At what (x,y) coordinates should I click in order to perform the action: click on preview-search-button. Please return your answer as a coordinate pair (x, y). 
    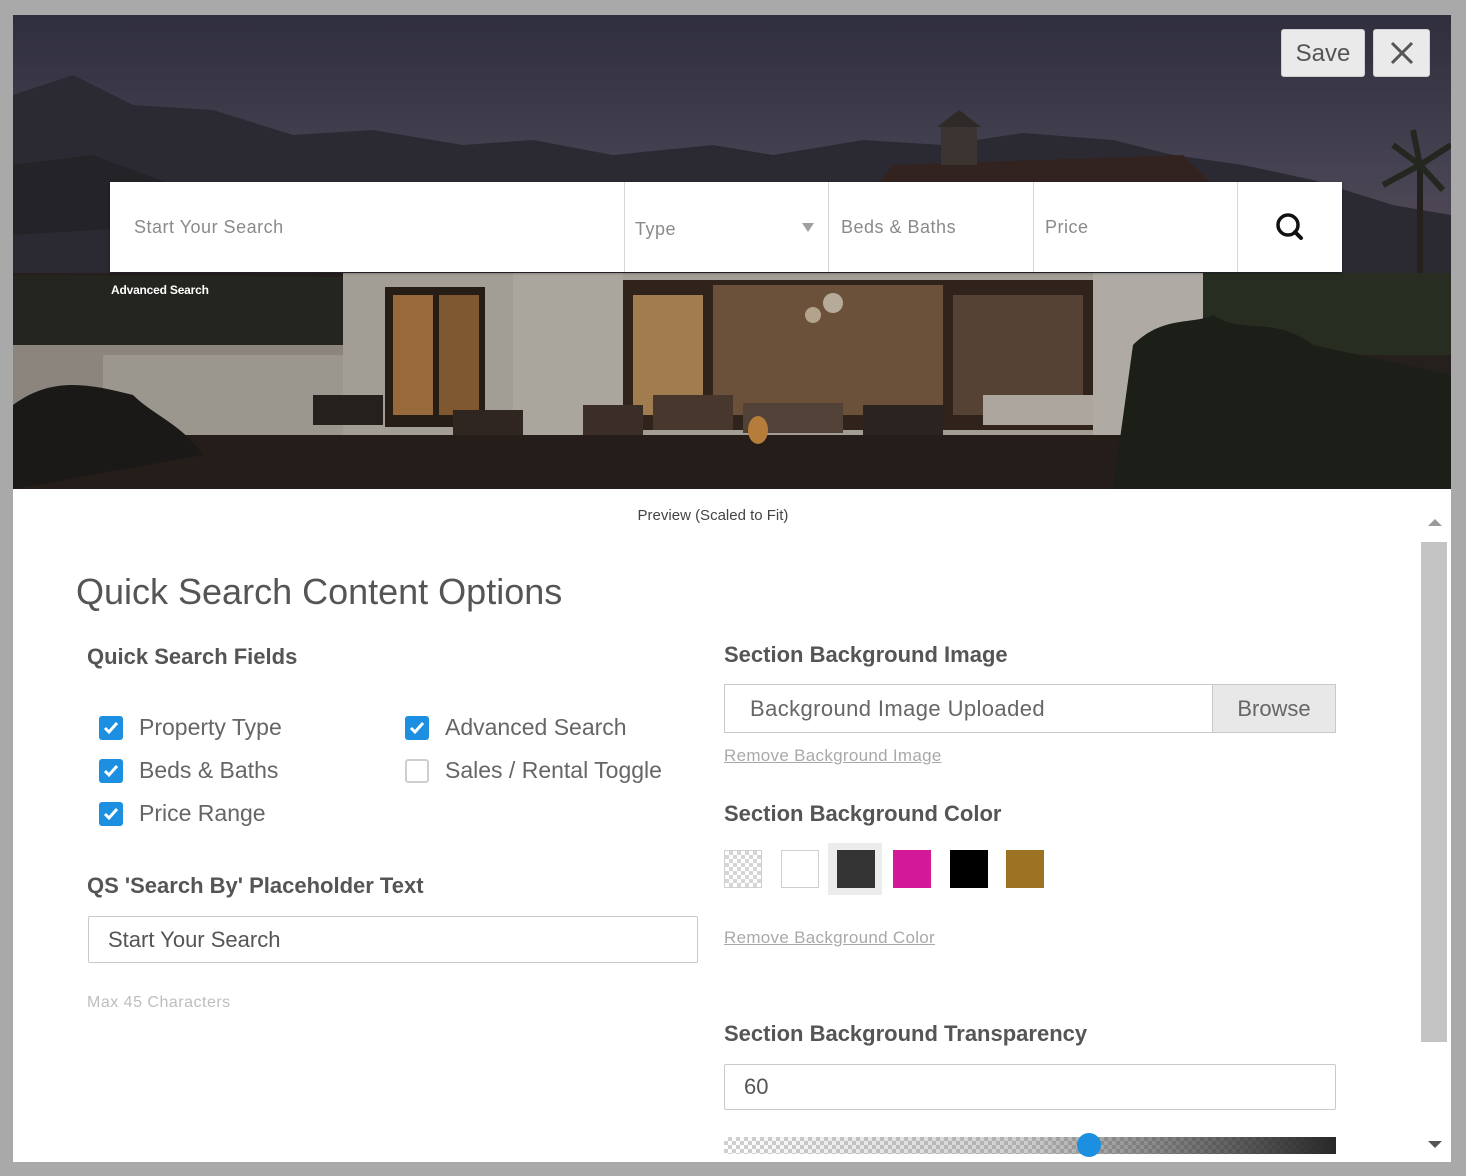
    Looking at the image, I should click on (1290, 227).